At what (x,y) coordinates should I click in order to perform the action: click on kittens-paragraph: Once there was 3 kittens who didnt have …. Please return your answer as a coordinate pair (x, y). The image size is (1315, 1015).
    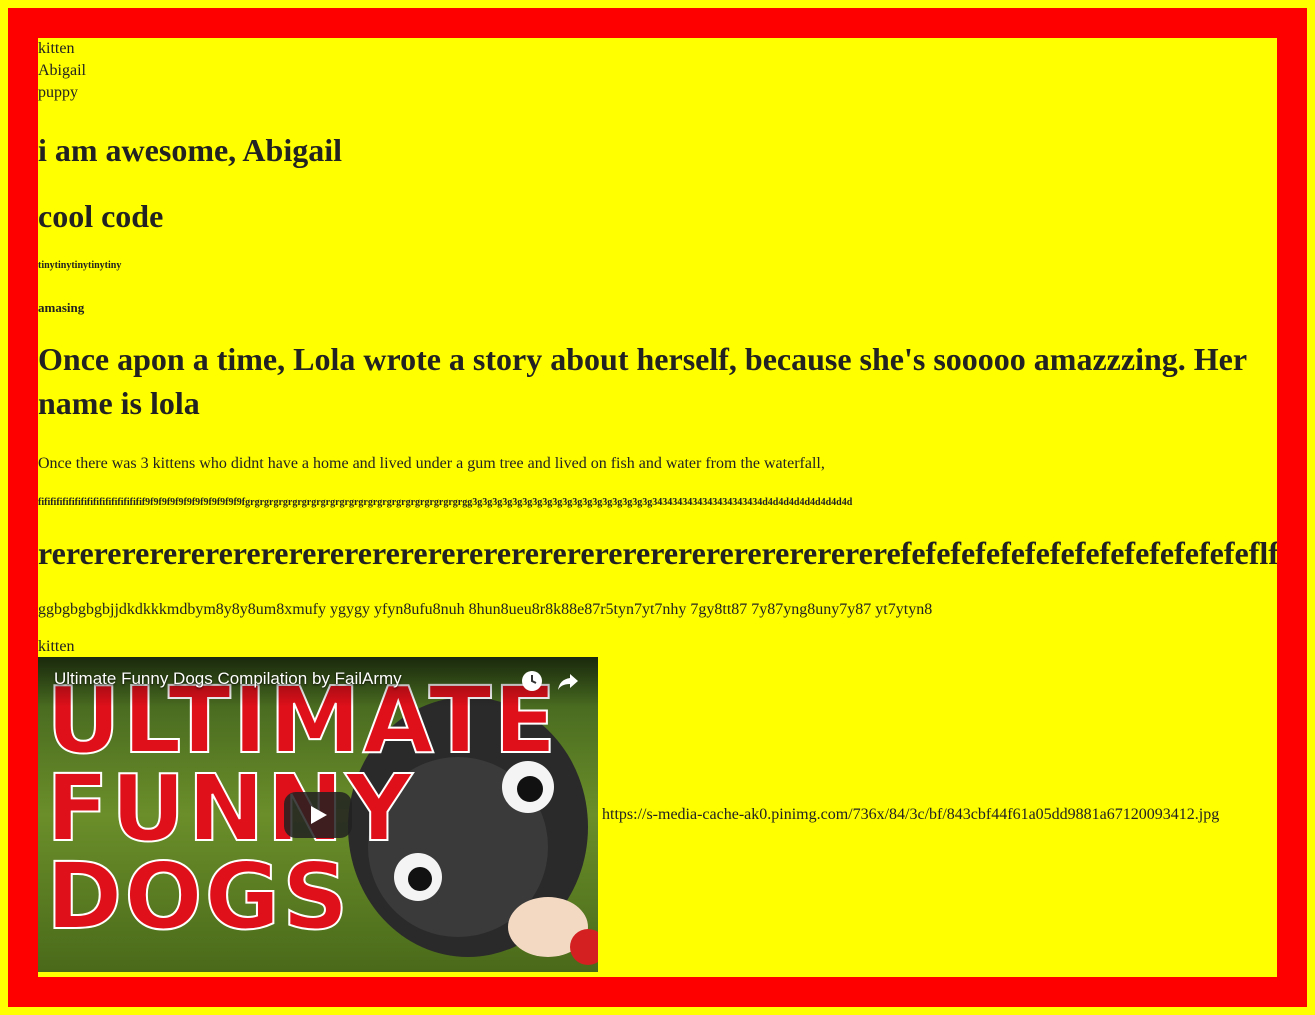
    Looking at the image, I should click on (431, 463).